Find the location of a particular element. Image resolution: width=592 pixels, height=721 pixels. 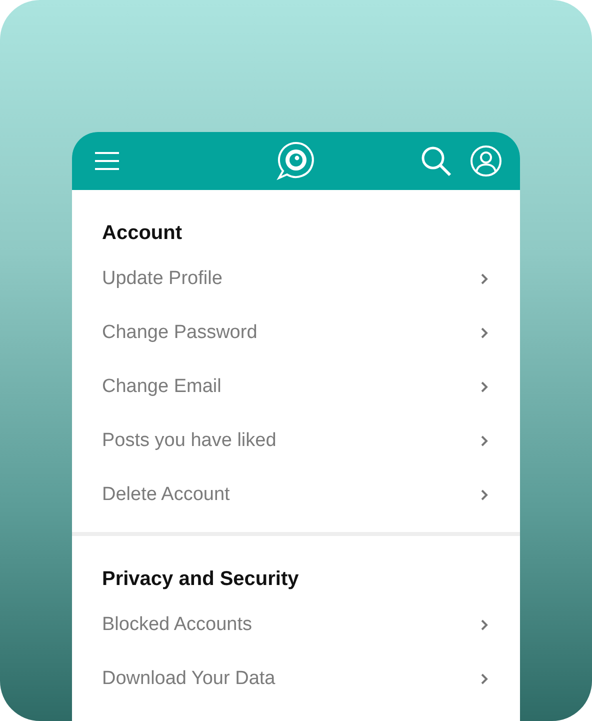

settings-item: Update Profile is located at coordinates (311, 279).